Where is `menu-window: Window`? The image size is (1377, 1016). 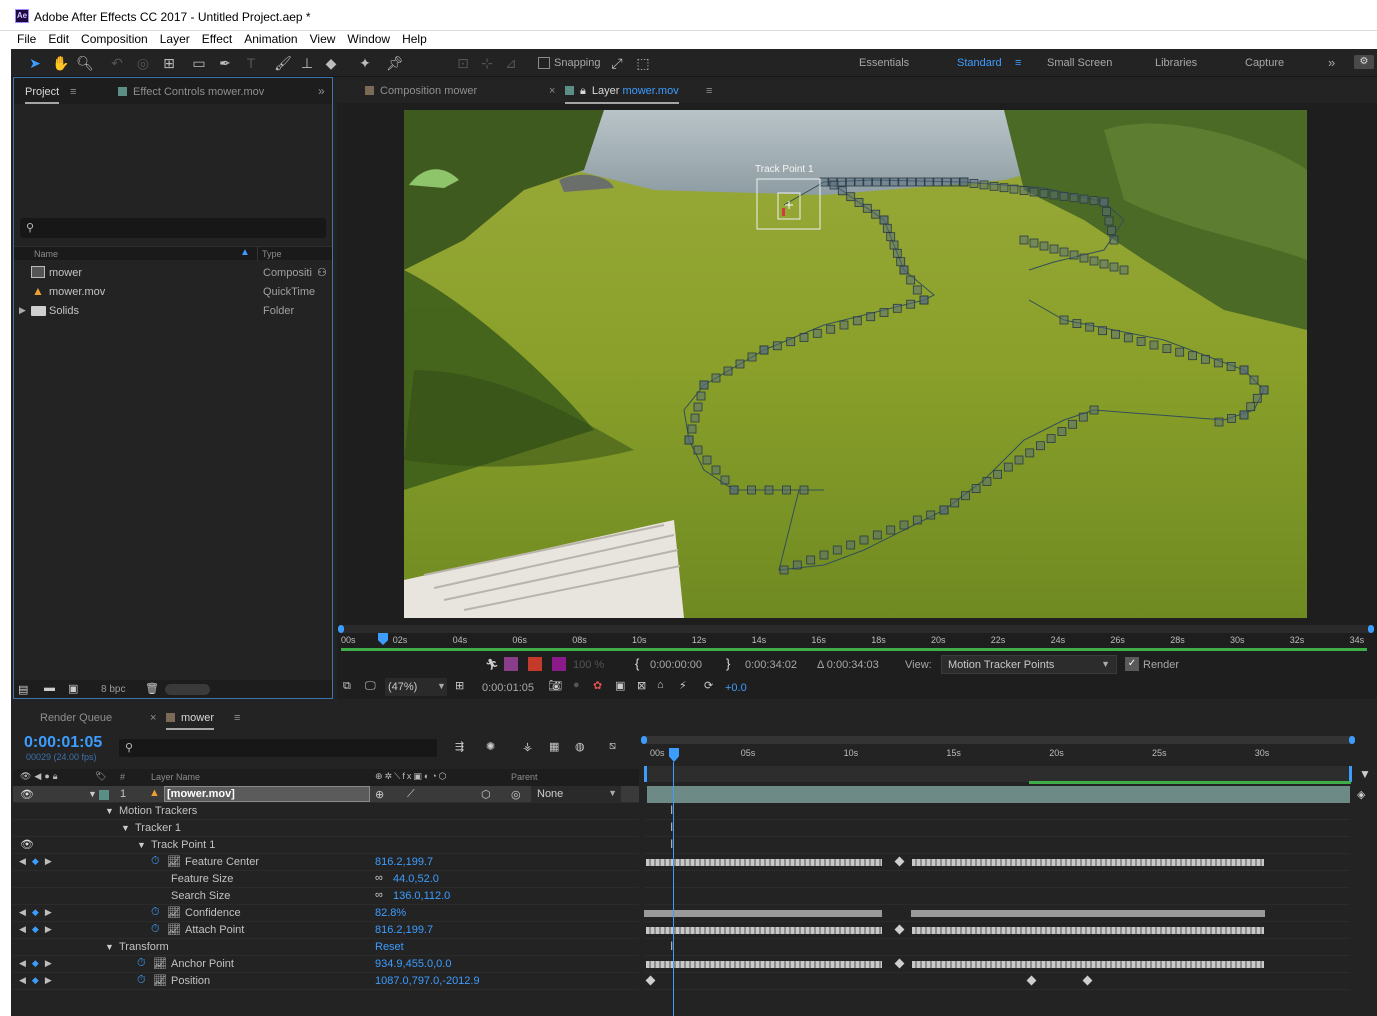 menu-window: Window is located at coordinates (368, 39).